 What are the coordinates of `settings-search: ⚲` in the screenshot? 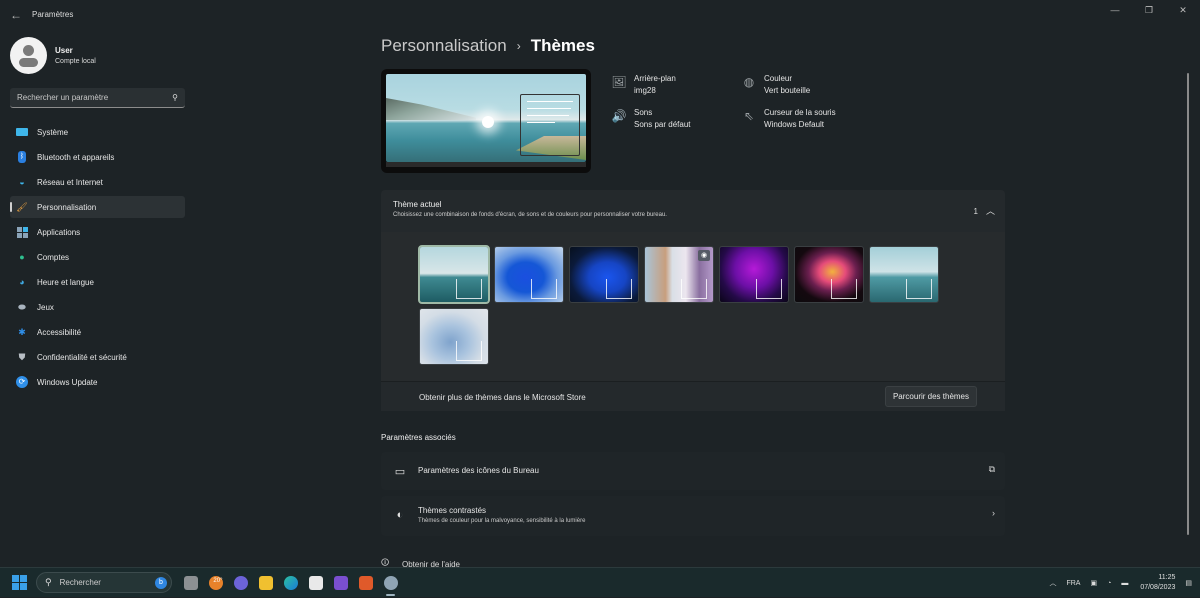 It's located at (97, 98).